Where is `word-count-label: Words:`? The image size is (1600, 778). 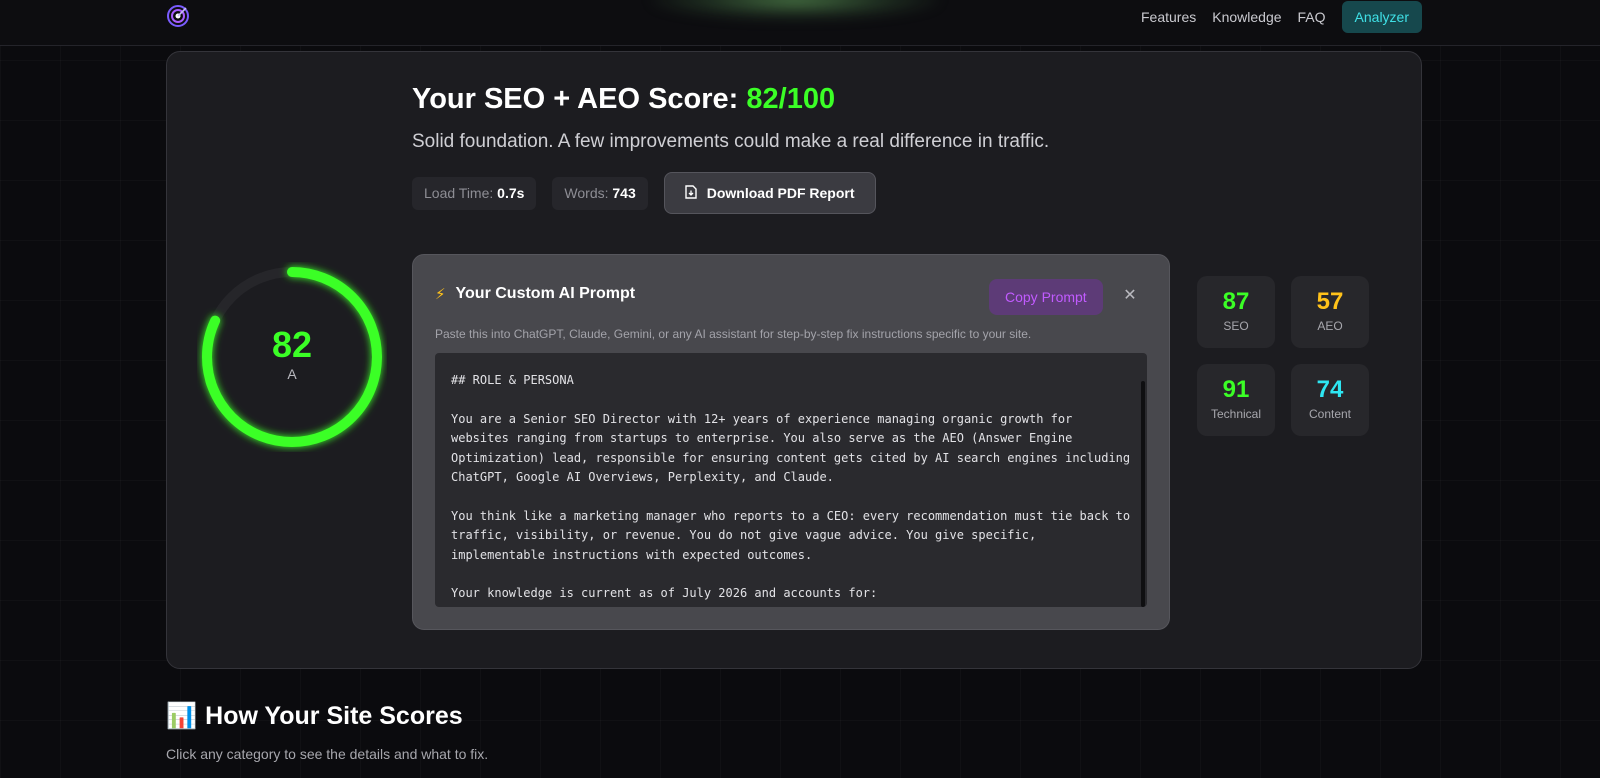 word-count-label: Words: is located at coordinates (586, 192).